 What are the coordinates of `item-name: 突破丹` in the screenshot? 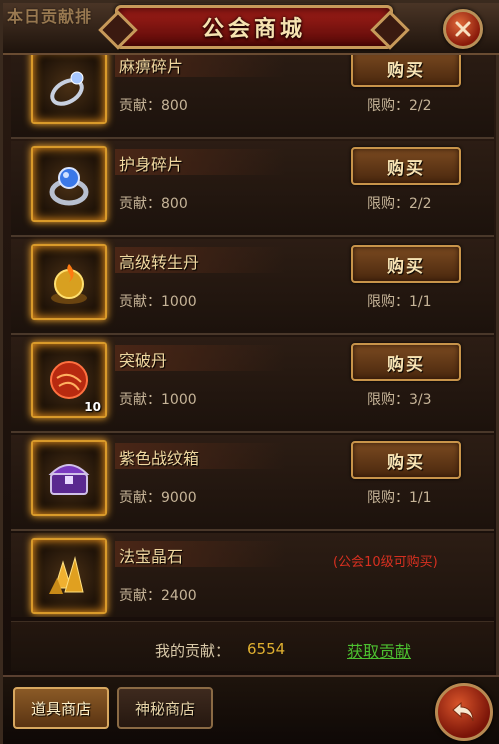 It's located at (143, 360).